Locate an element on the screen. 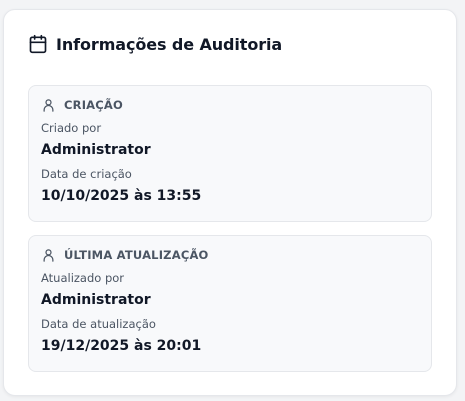 The height and width of the screenshot is (401, 465). updated-by-label: Atualizado por is located at coordinates (83, 278).